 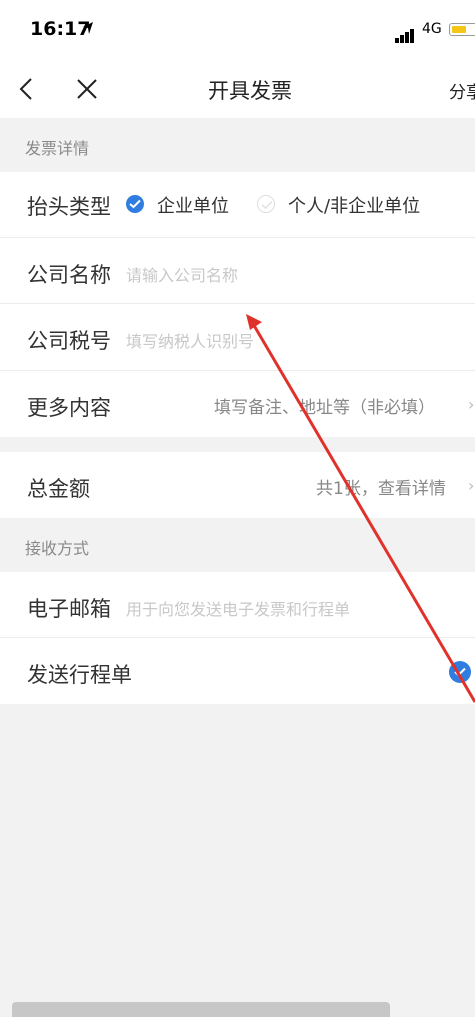 I want to click on send-itinerary-label: 发送行程单, so click(x=79, y=675).